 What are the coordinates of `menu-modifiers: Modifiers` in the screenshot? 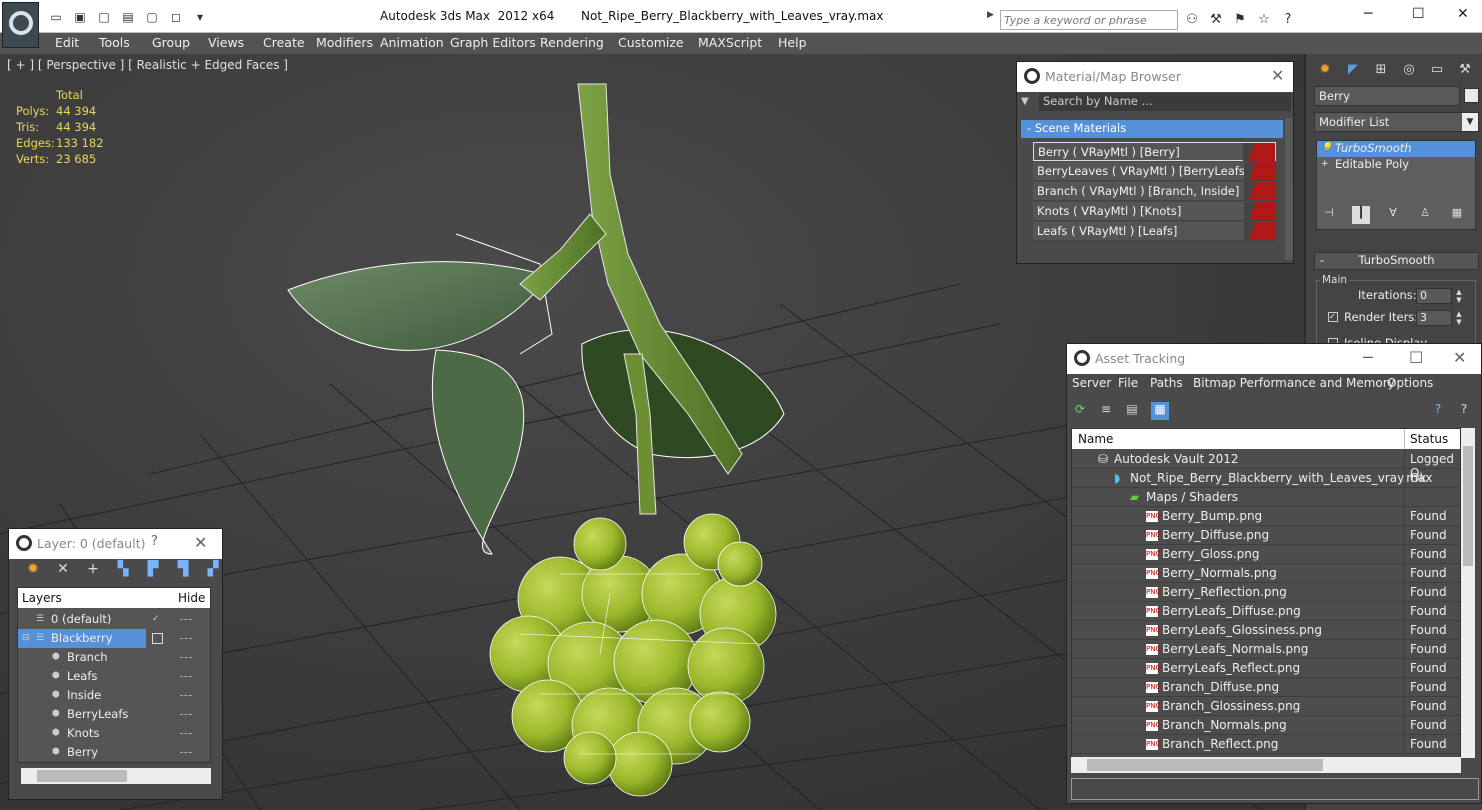 It's located at (344, 42).